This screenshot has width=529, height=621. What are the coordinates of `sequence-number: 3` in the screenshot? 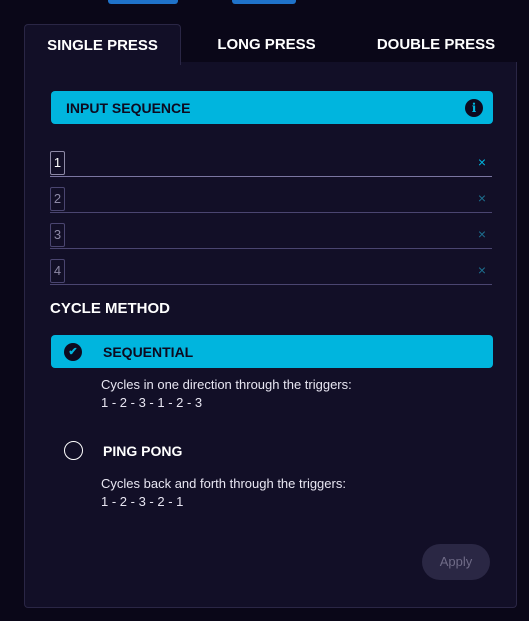 It's located at (57, 235).